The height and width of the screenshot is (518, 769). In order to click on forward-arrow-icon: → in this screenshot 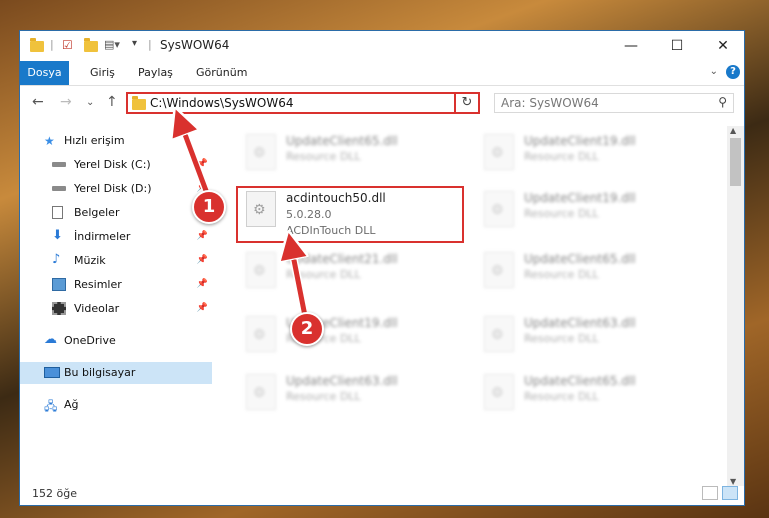, I will do `click(66, 102)`.